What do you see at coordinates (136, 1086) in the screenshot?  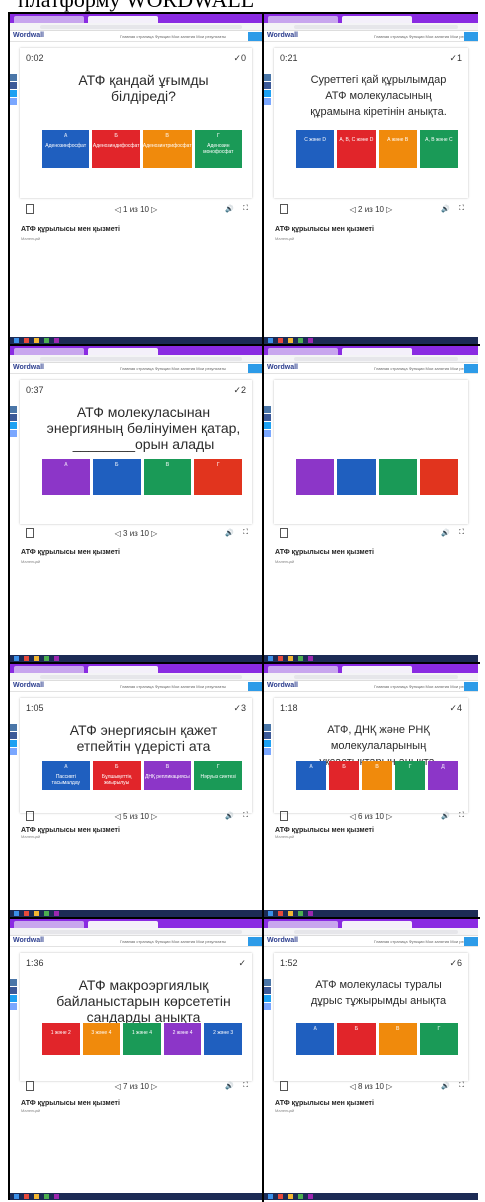 I see `page-indicator: ◁ 7 из 10 ▷` at bounding box center [136, 1086].